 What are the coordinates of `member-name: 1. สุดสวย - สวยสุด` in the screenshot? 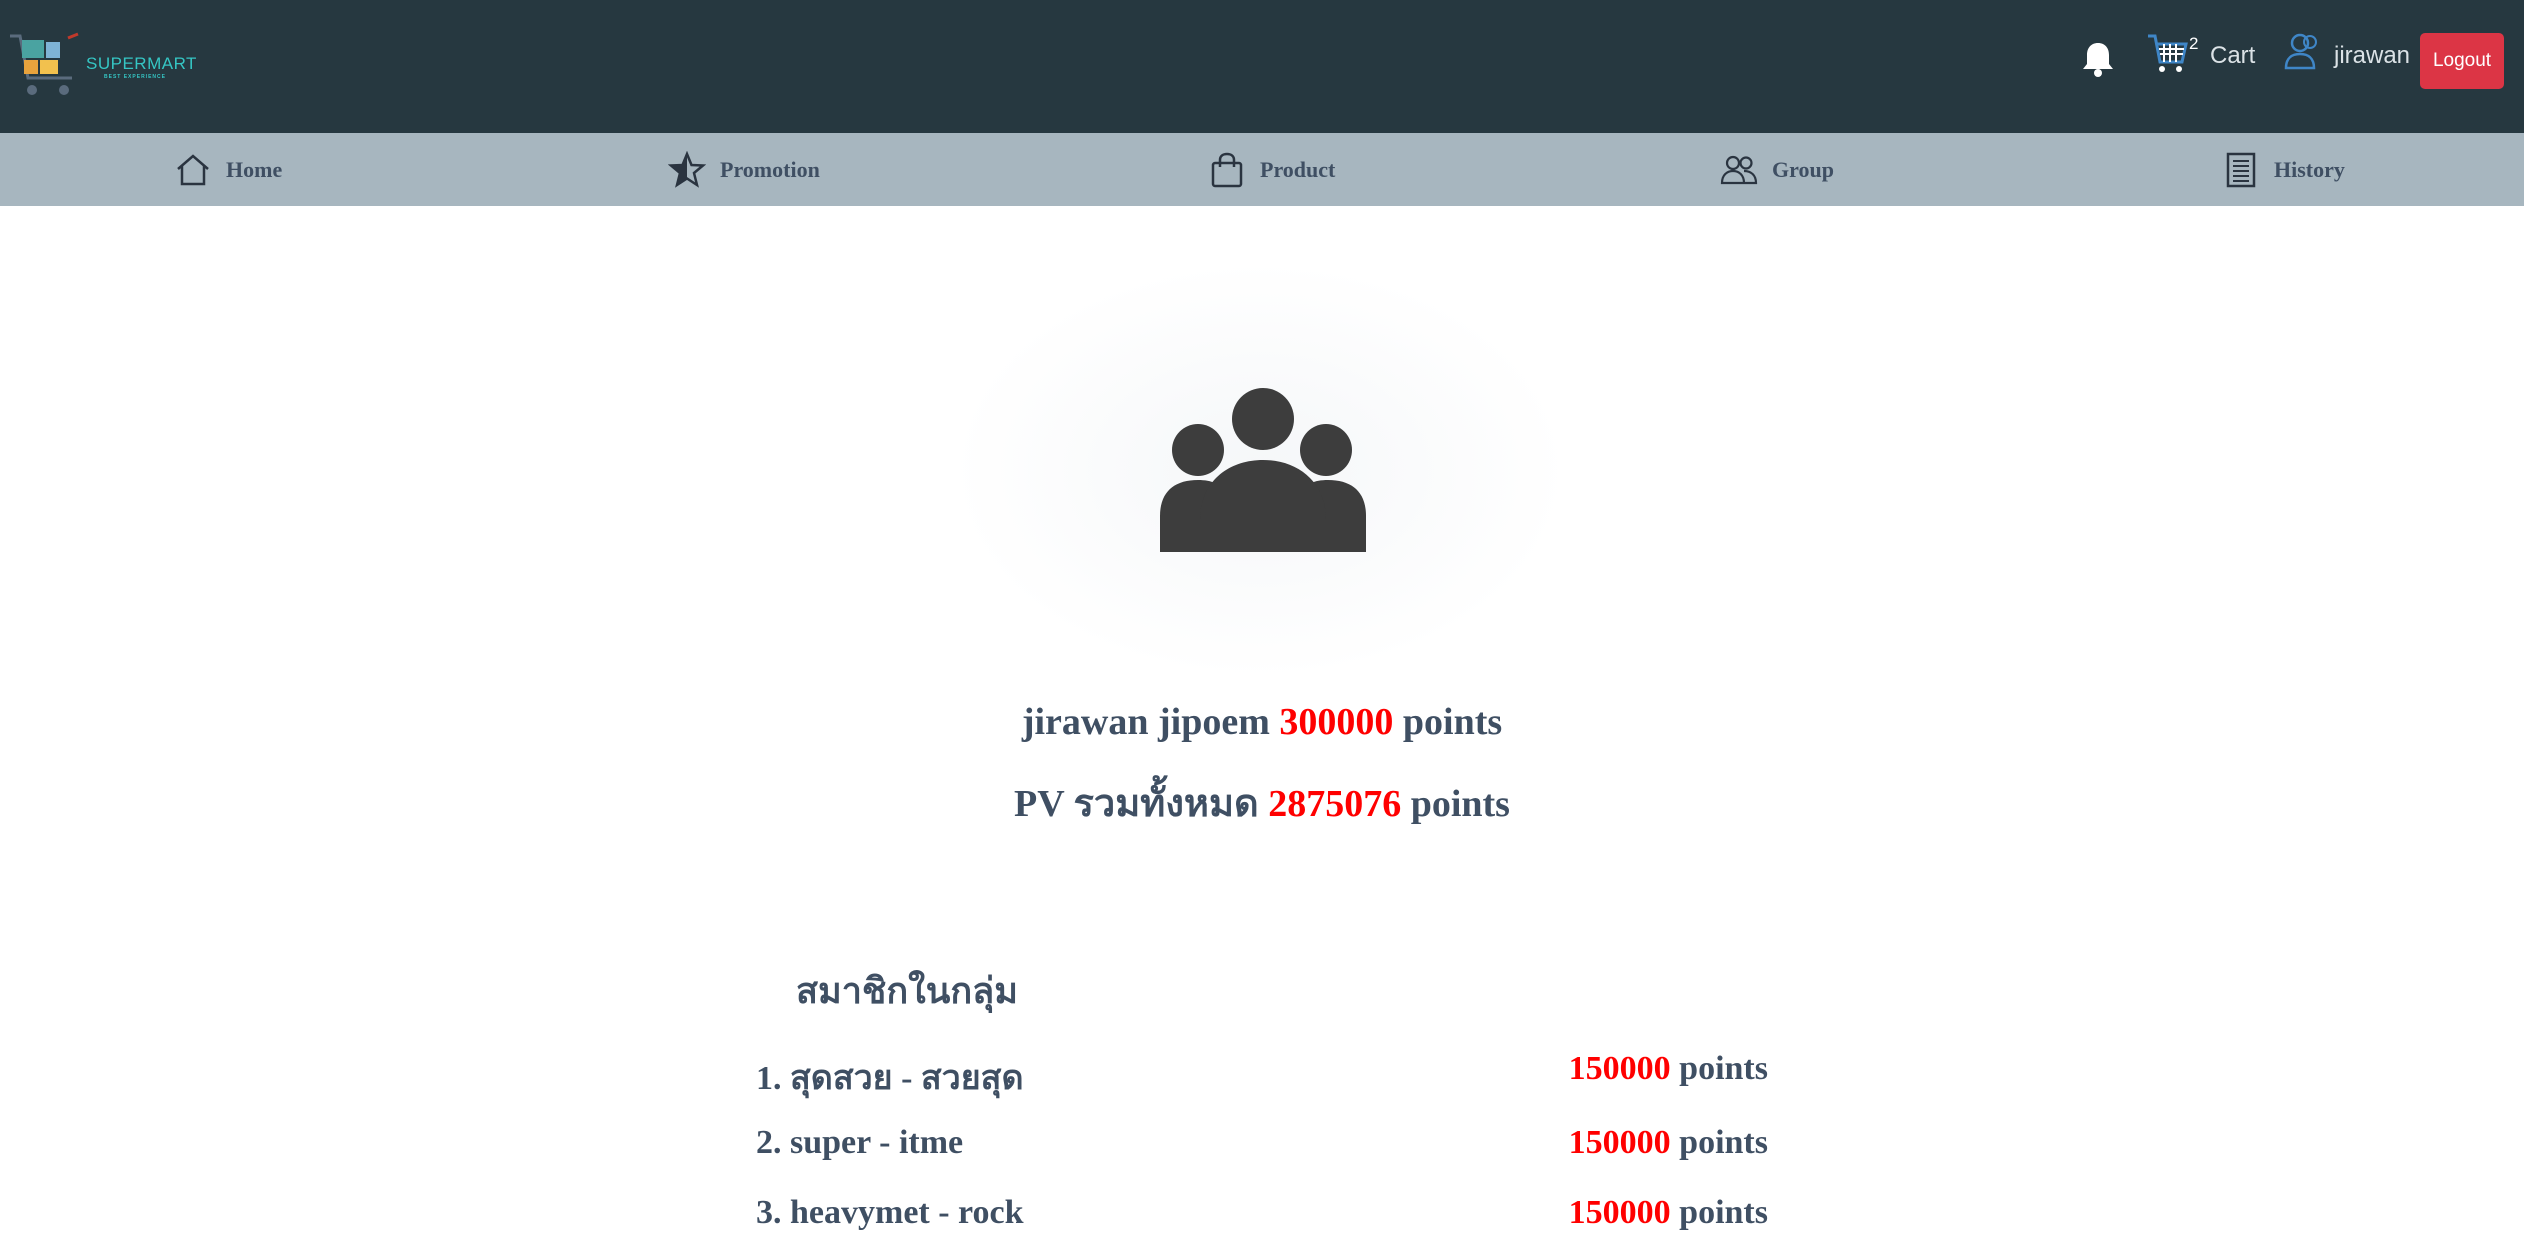 It's located at (890, 1078).